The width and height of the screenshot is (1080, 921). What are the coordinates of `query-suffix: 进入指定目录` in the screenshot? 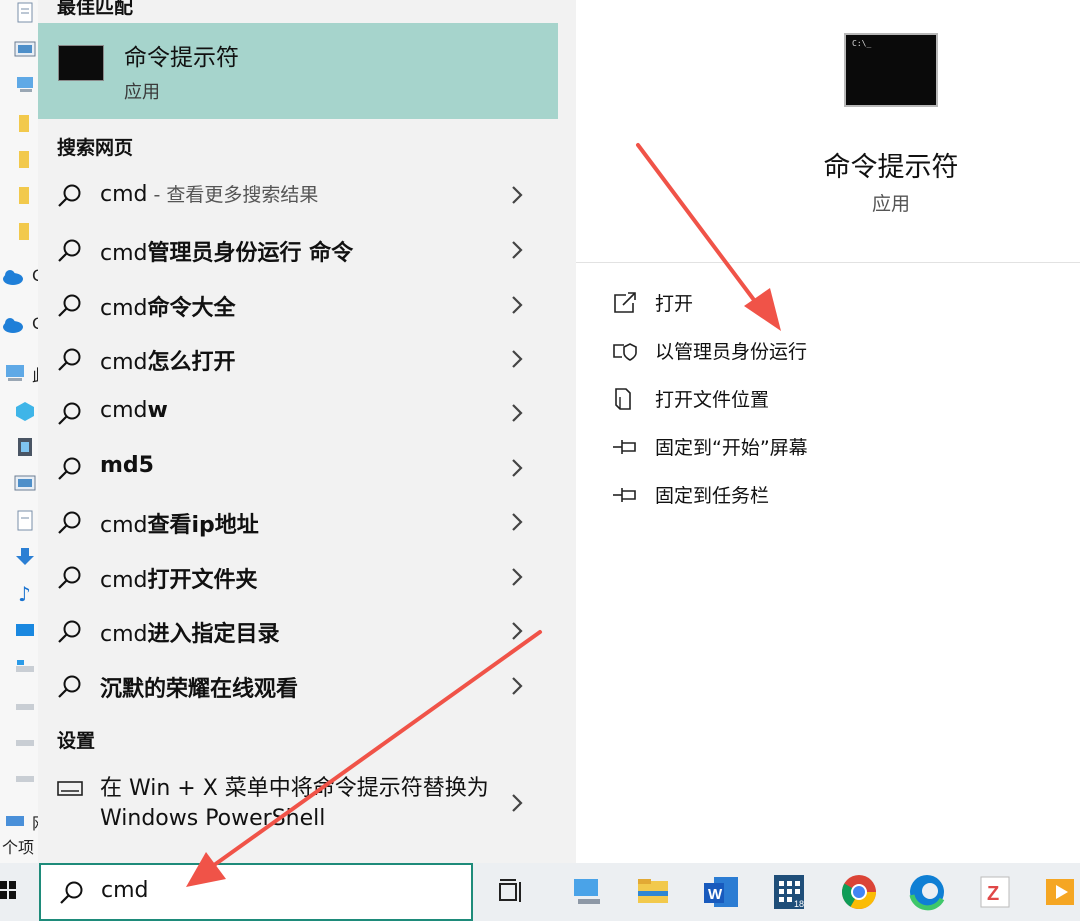 It's located at (213, 634).